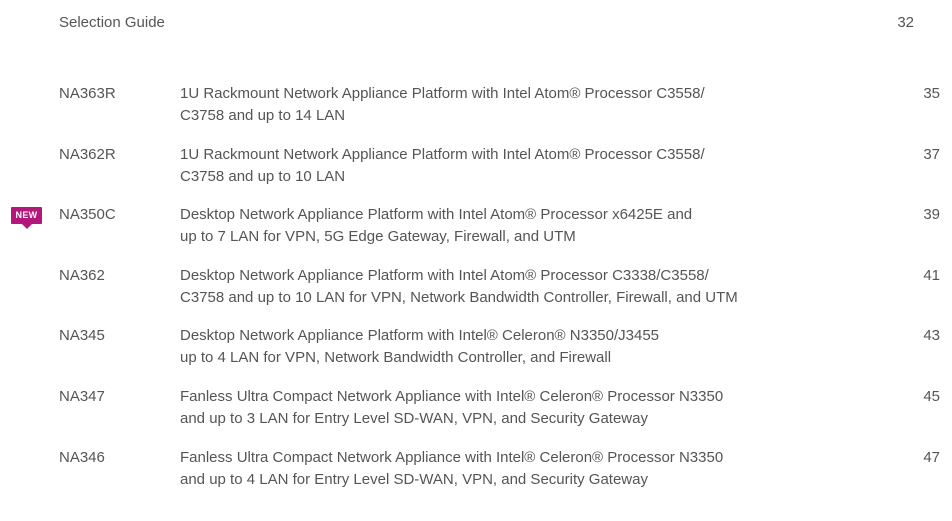 The width and height of the screenshot is (952, 521). What do you see at coordinates (87, 93) in the screenshot?
I see `product-model: NA363R` at bounding box center [87, 93].